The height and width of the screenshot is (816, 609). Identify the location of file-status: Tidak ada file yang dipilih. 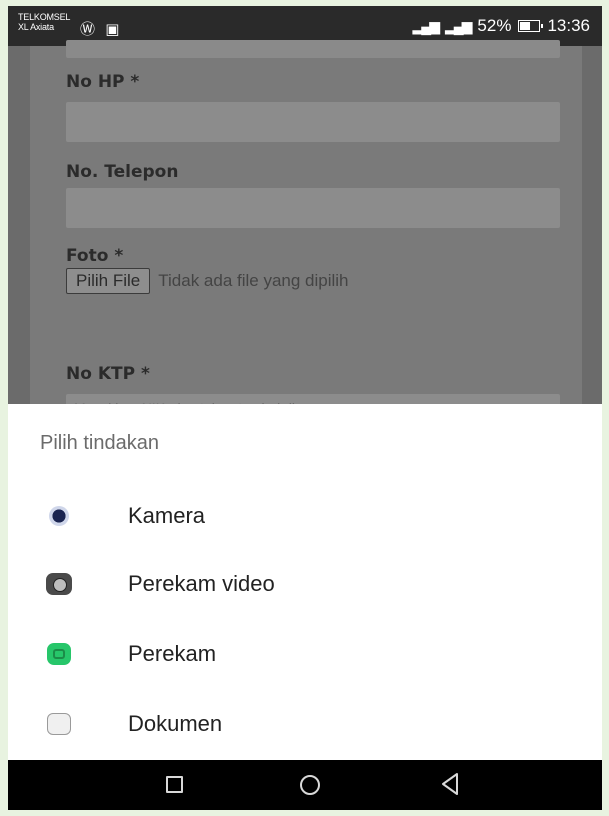
(253, 280).